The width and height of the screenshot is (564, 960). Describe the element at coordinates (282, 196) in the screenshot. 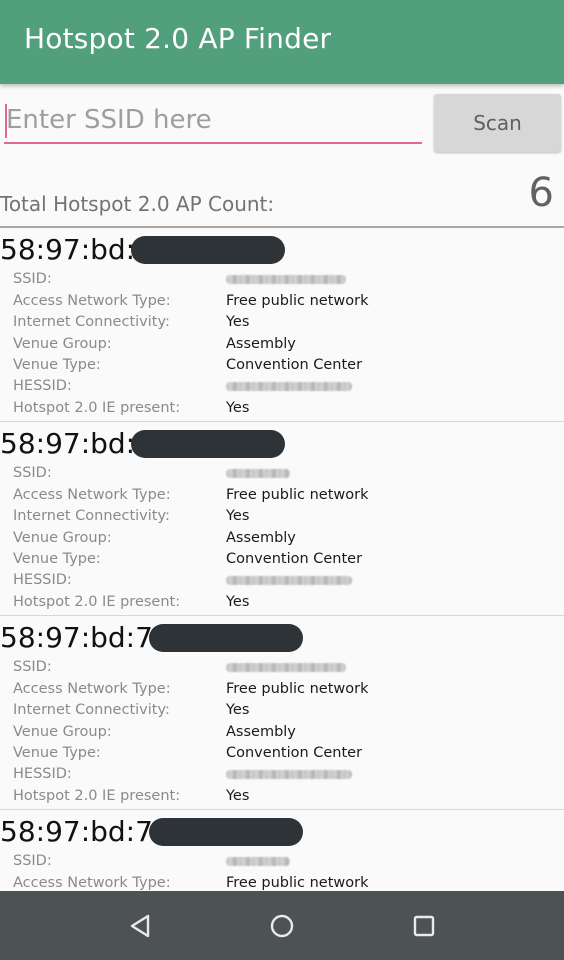

I see `ap-count-row: Total Hotspot 2.0 AP Count: 6` at that location.